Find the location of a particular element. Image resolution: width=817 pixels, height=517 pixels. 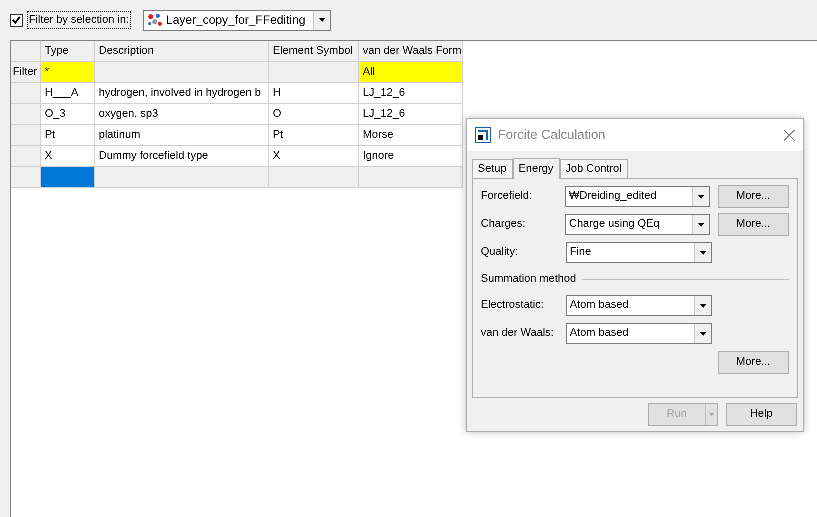

column-header: Element Symbol is located at coordinates (314, 51).